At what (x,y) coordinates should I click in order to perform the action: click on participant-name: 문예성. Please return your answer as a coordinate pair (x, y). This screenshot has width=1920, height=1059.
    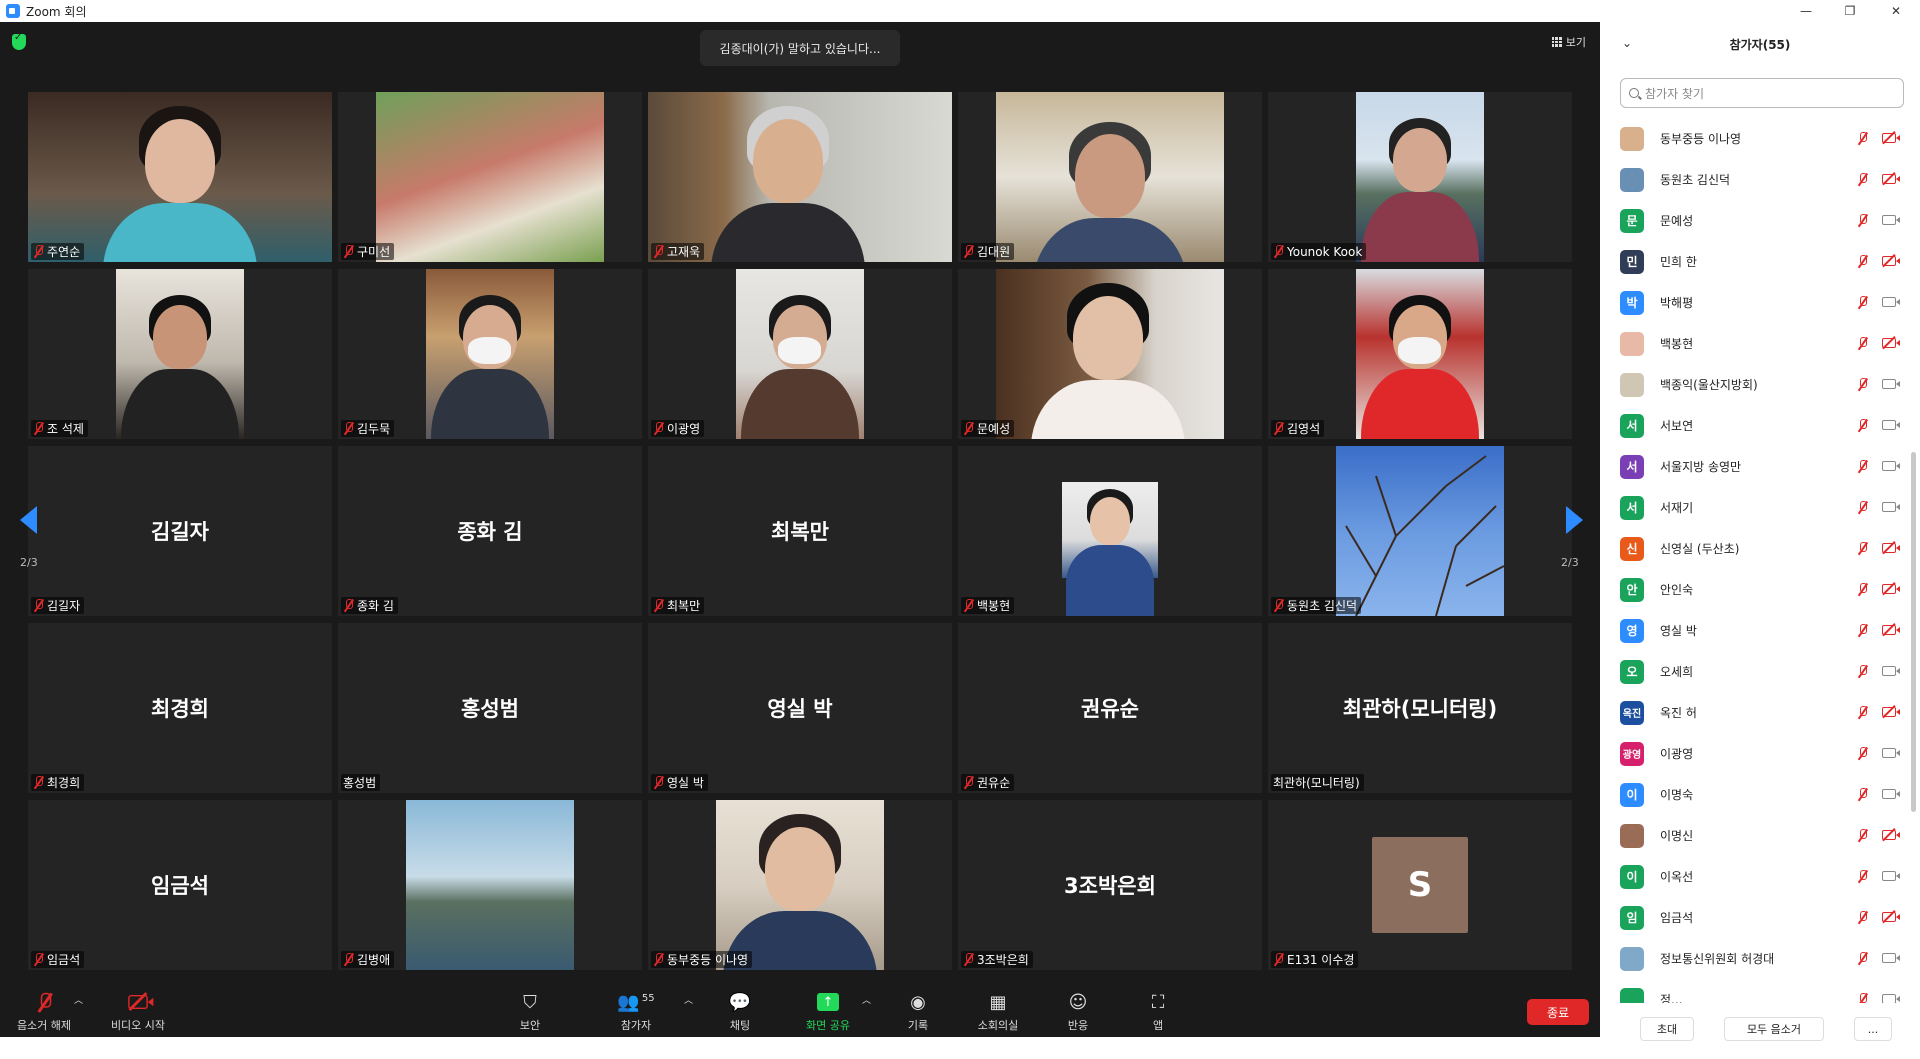
    Looking at the image, I should click on (1677, 221).